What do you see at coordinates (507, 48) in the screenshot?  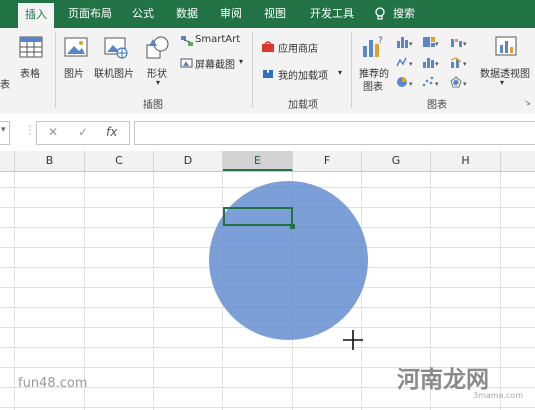 I see `pivot-chart-icon` at bounding box center [507, 48].